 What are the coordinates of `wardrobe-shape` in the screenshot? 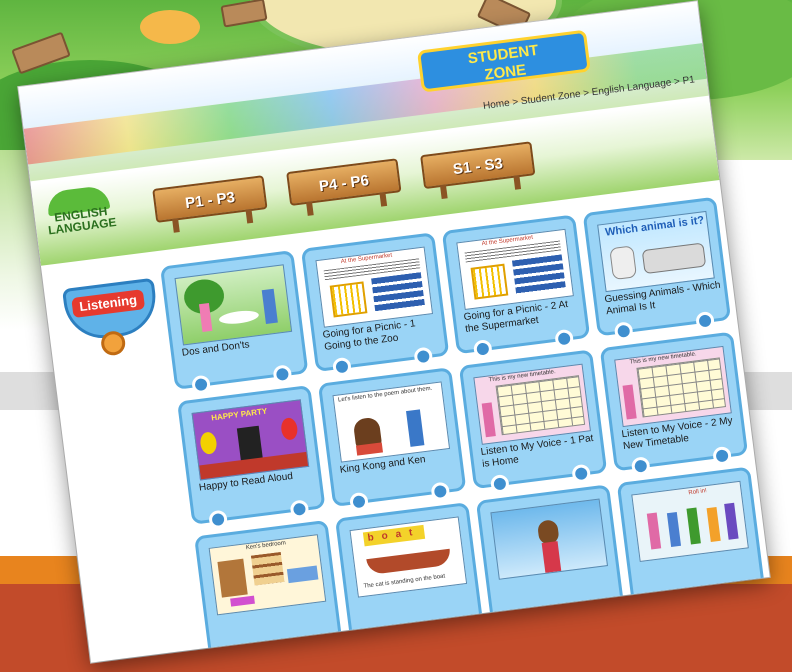 It's located at (232, 578).